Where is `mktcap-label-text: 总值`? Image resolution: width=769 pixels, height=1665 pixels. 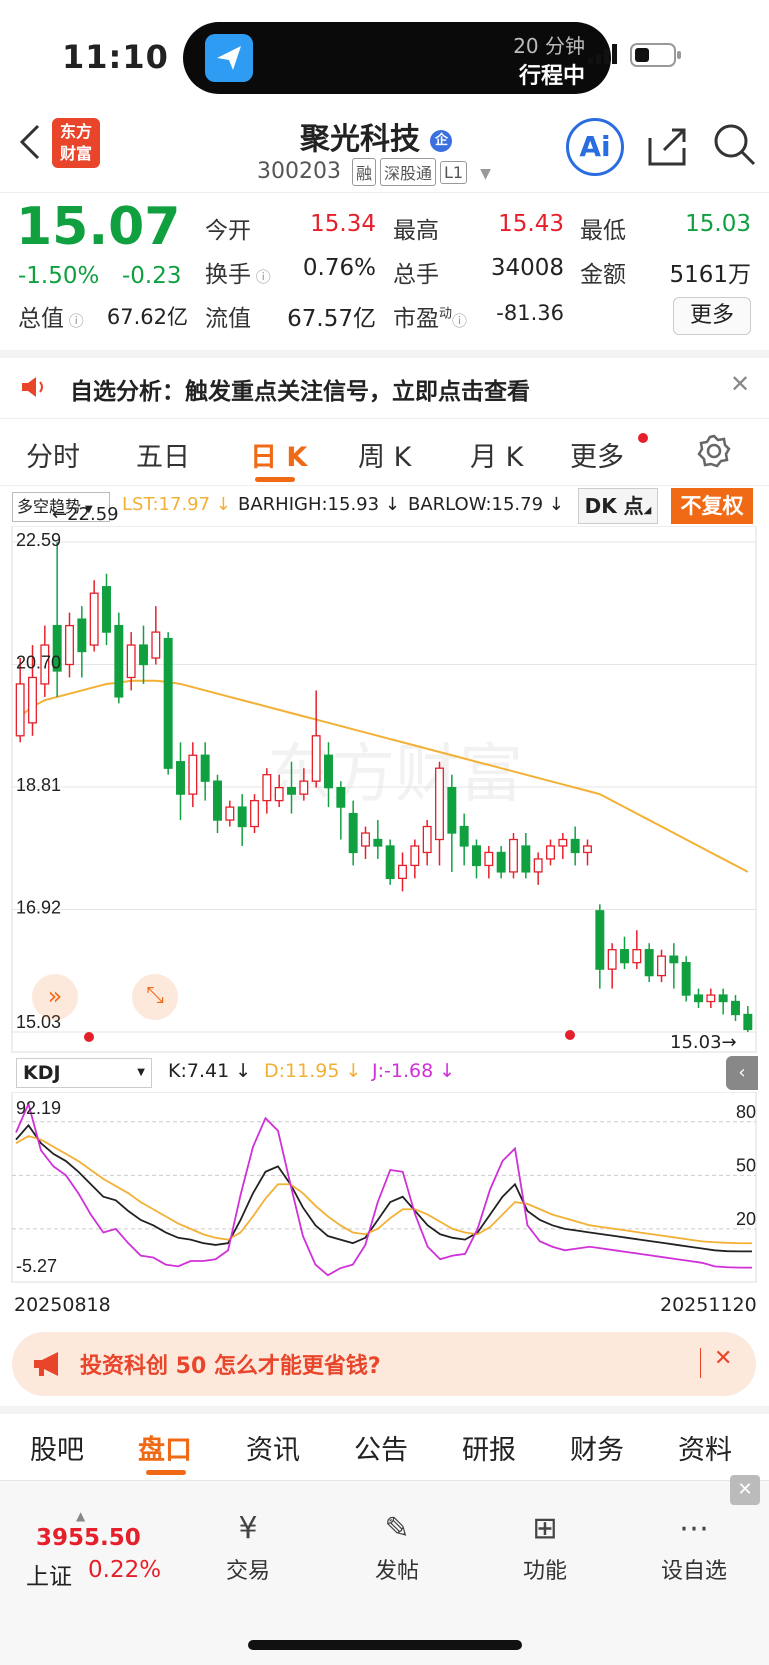 mktcap-label-text: 总值 is located at coordinates (41, 319).